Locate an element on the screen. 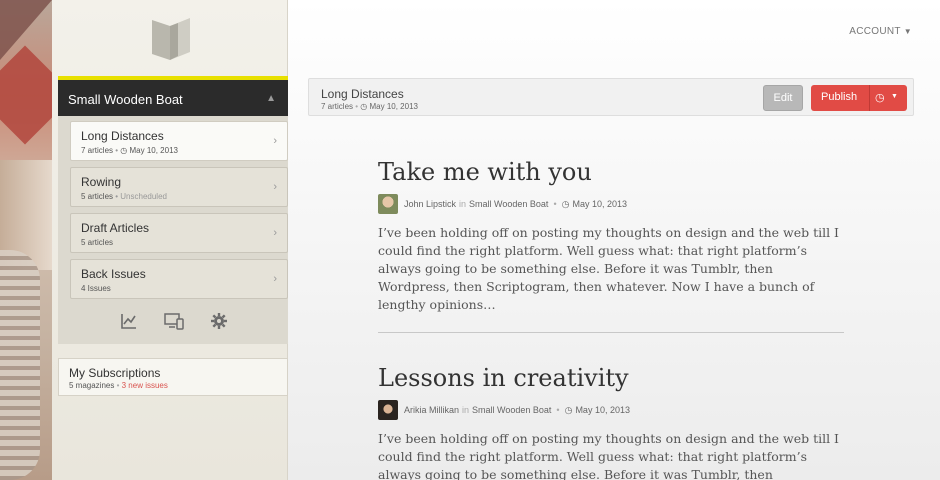 Image resolution: width=940 pixels, height=480 pixels. account-label: ACCOUNT is located at coordinates (875, 31).